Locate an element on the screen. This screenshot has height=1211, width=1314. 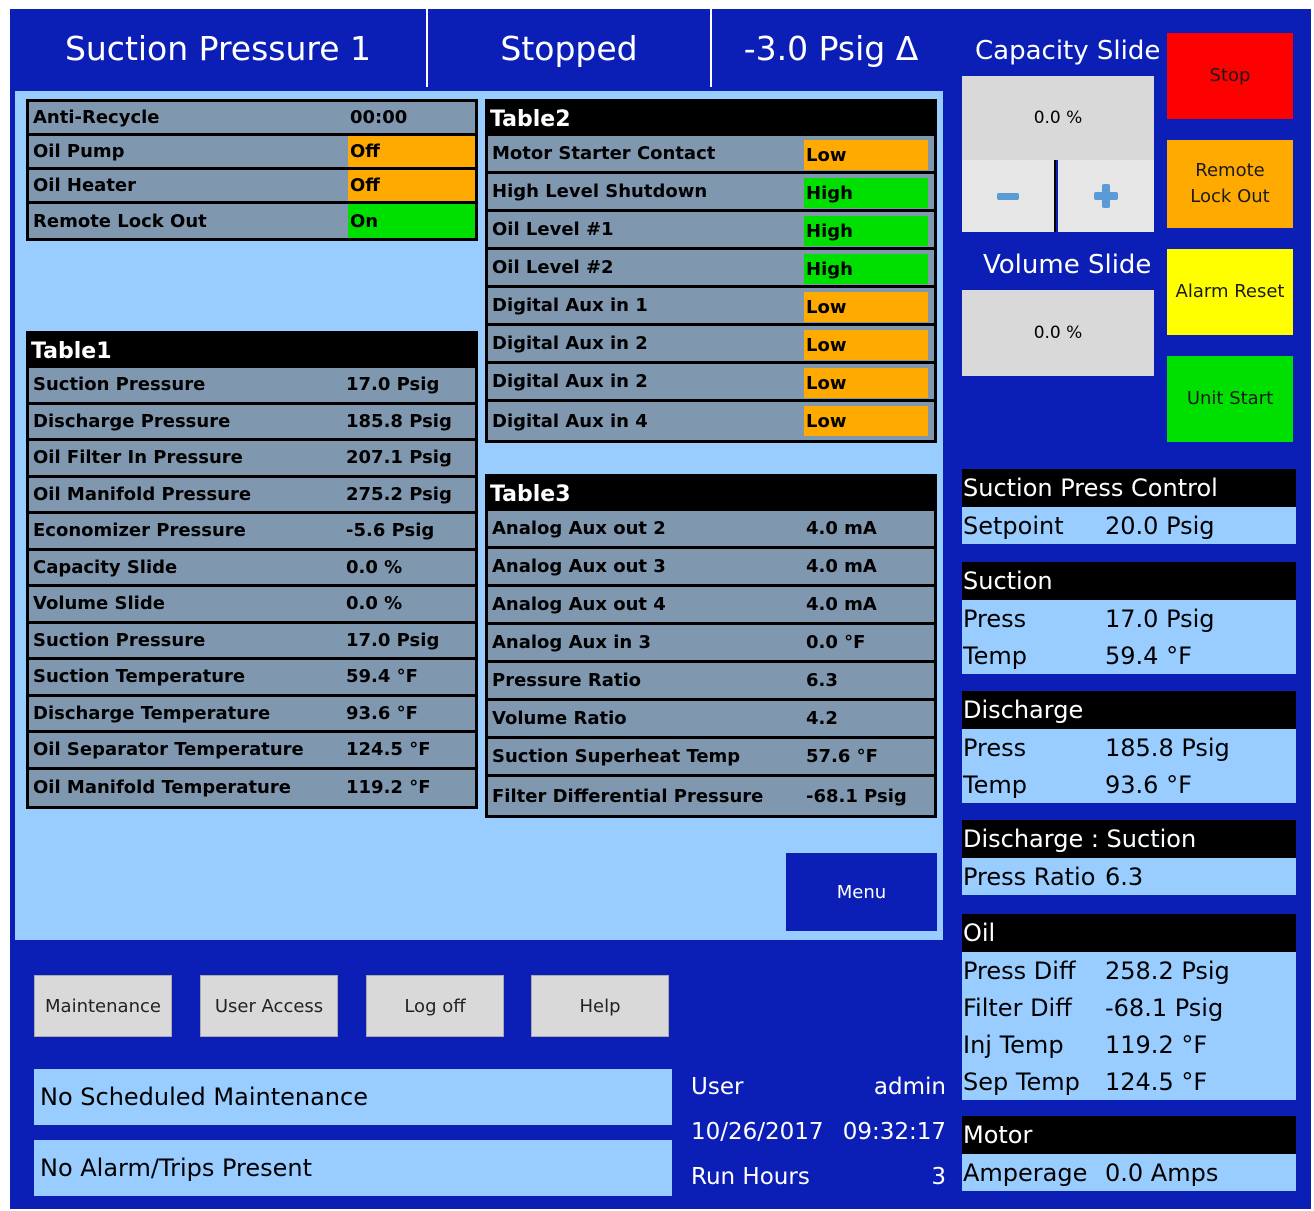
remote-lockout-button: Remote Lock Out is located at coordinates (1230, 184).